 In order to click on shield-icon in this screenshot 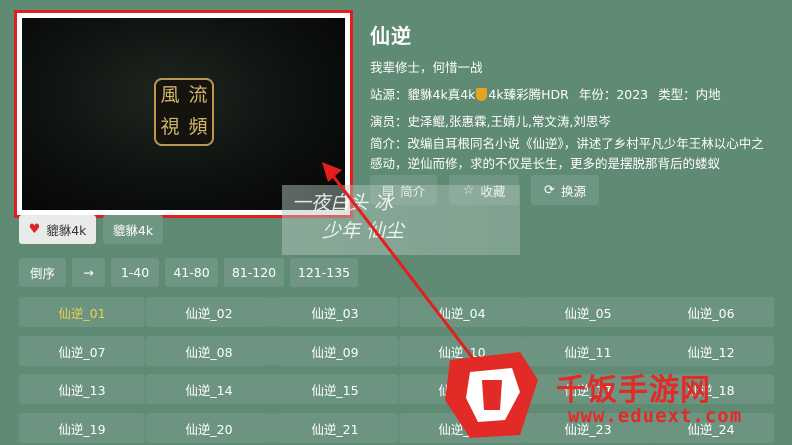, I will do `click(482, 94)`.